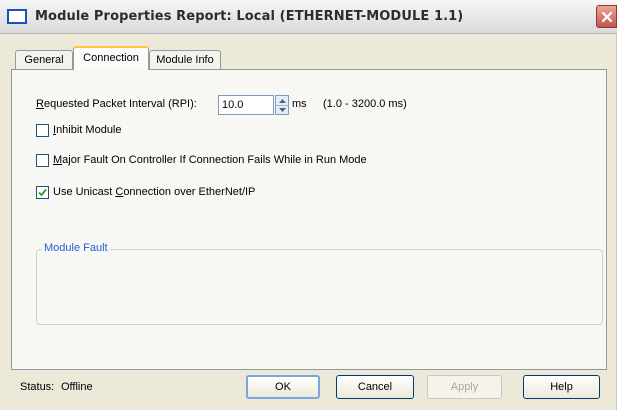 The width and height of the screenshot is (617, 410). I want to click on rpi-spinner, so click(282, 105).